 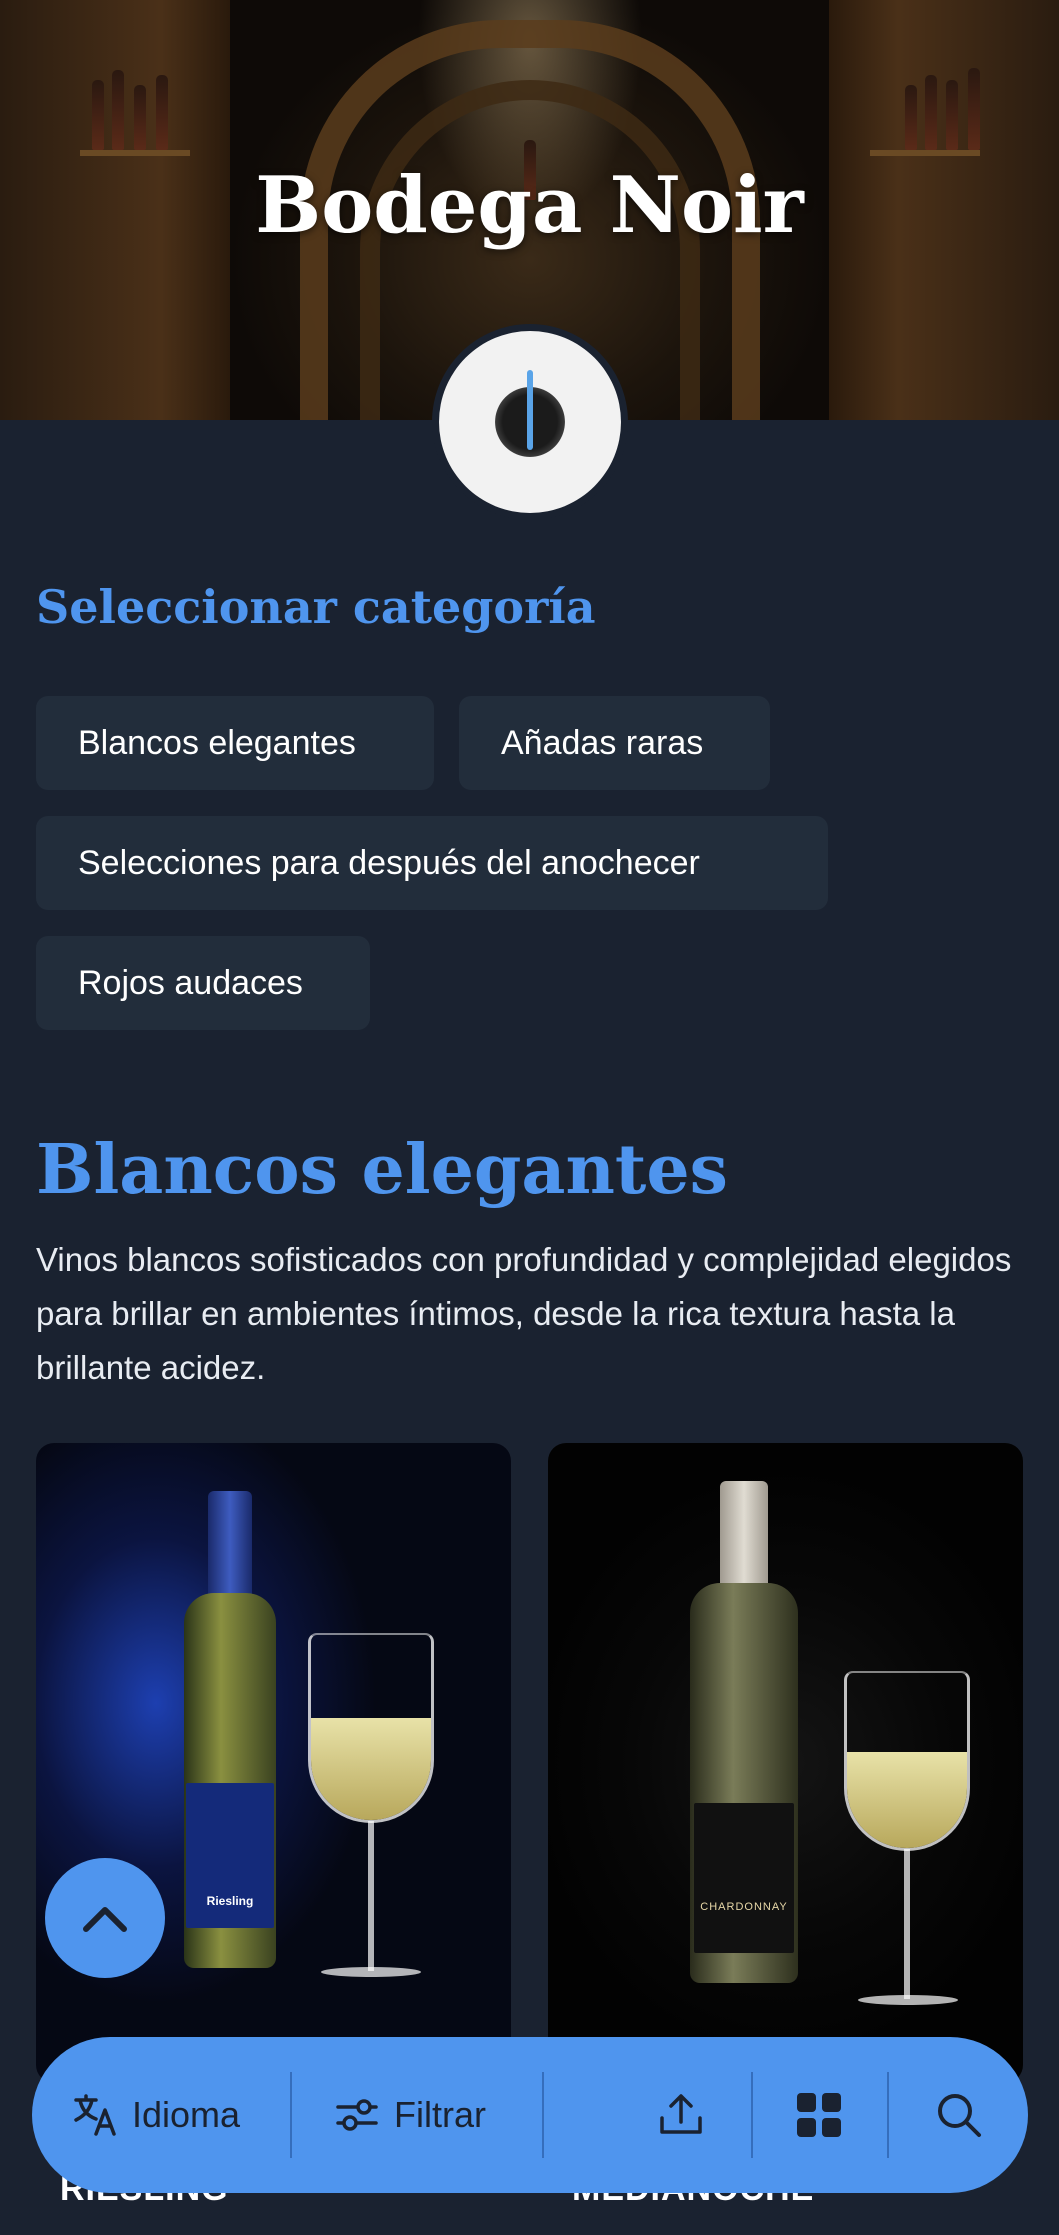 What do you see at coordinates (230, 1855) in the screenshot?
I see `bottle-label: Riesling` at bounding box center [230, 1855].